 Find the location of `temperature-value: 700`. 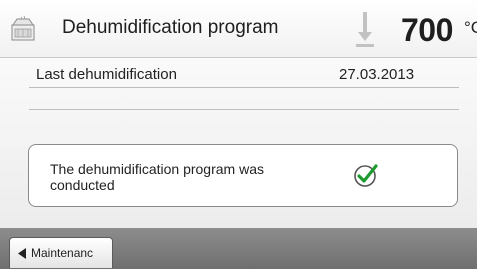

temperature-value: 700 is located at coordinates (427, 30).